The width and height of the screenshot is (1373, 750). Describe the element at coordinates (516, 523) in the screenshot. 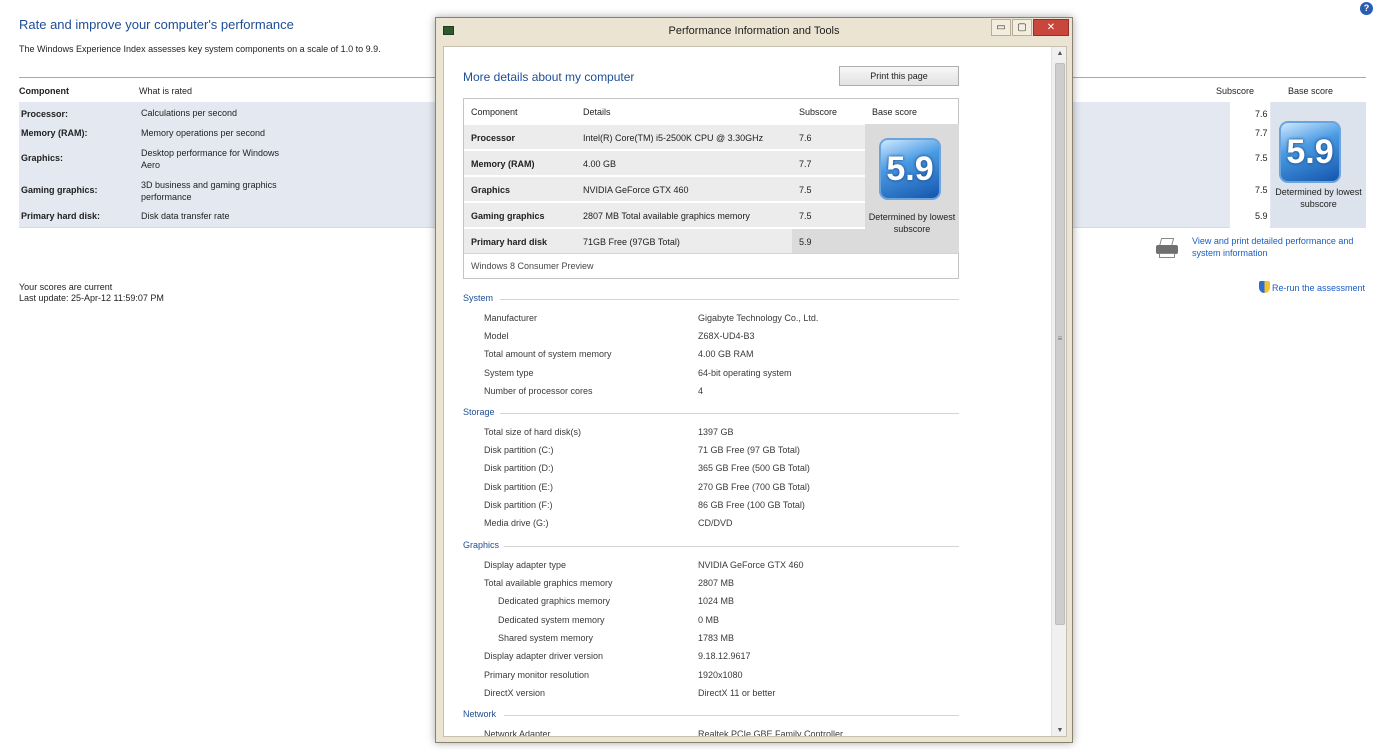

I see `storage-label: Media drive (G:)` at that location.